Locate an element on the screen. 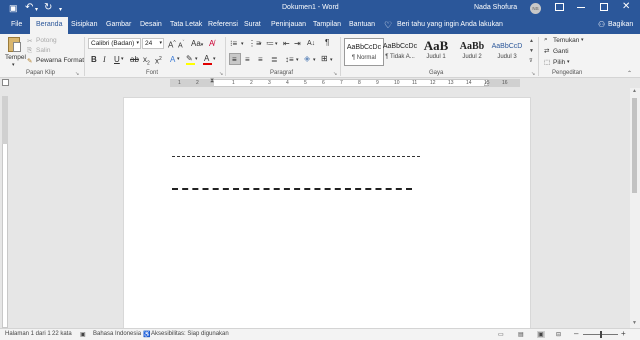 The width and height of the screenshot is (640, 340). paste-button is located at coordinates (15, 45).